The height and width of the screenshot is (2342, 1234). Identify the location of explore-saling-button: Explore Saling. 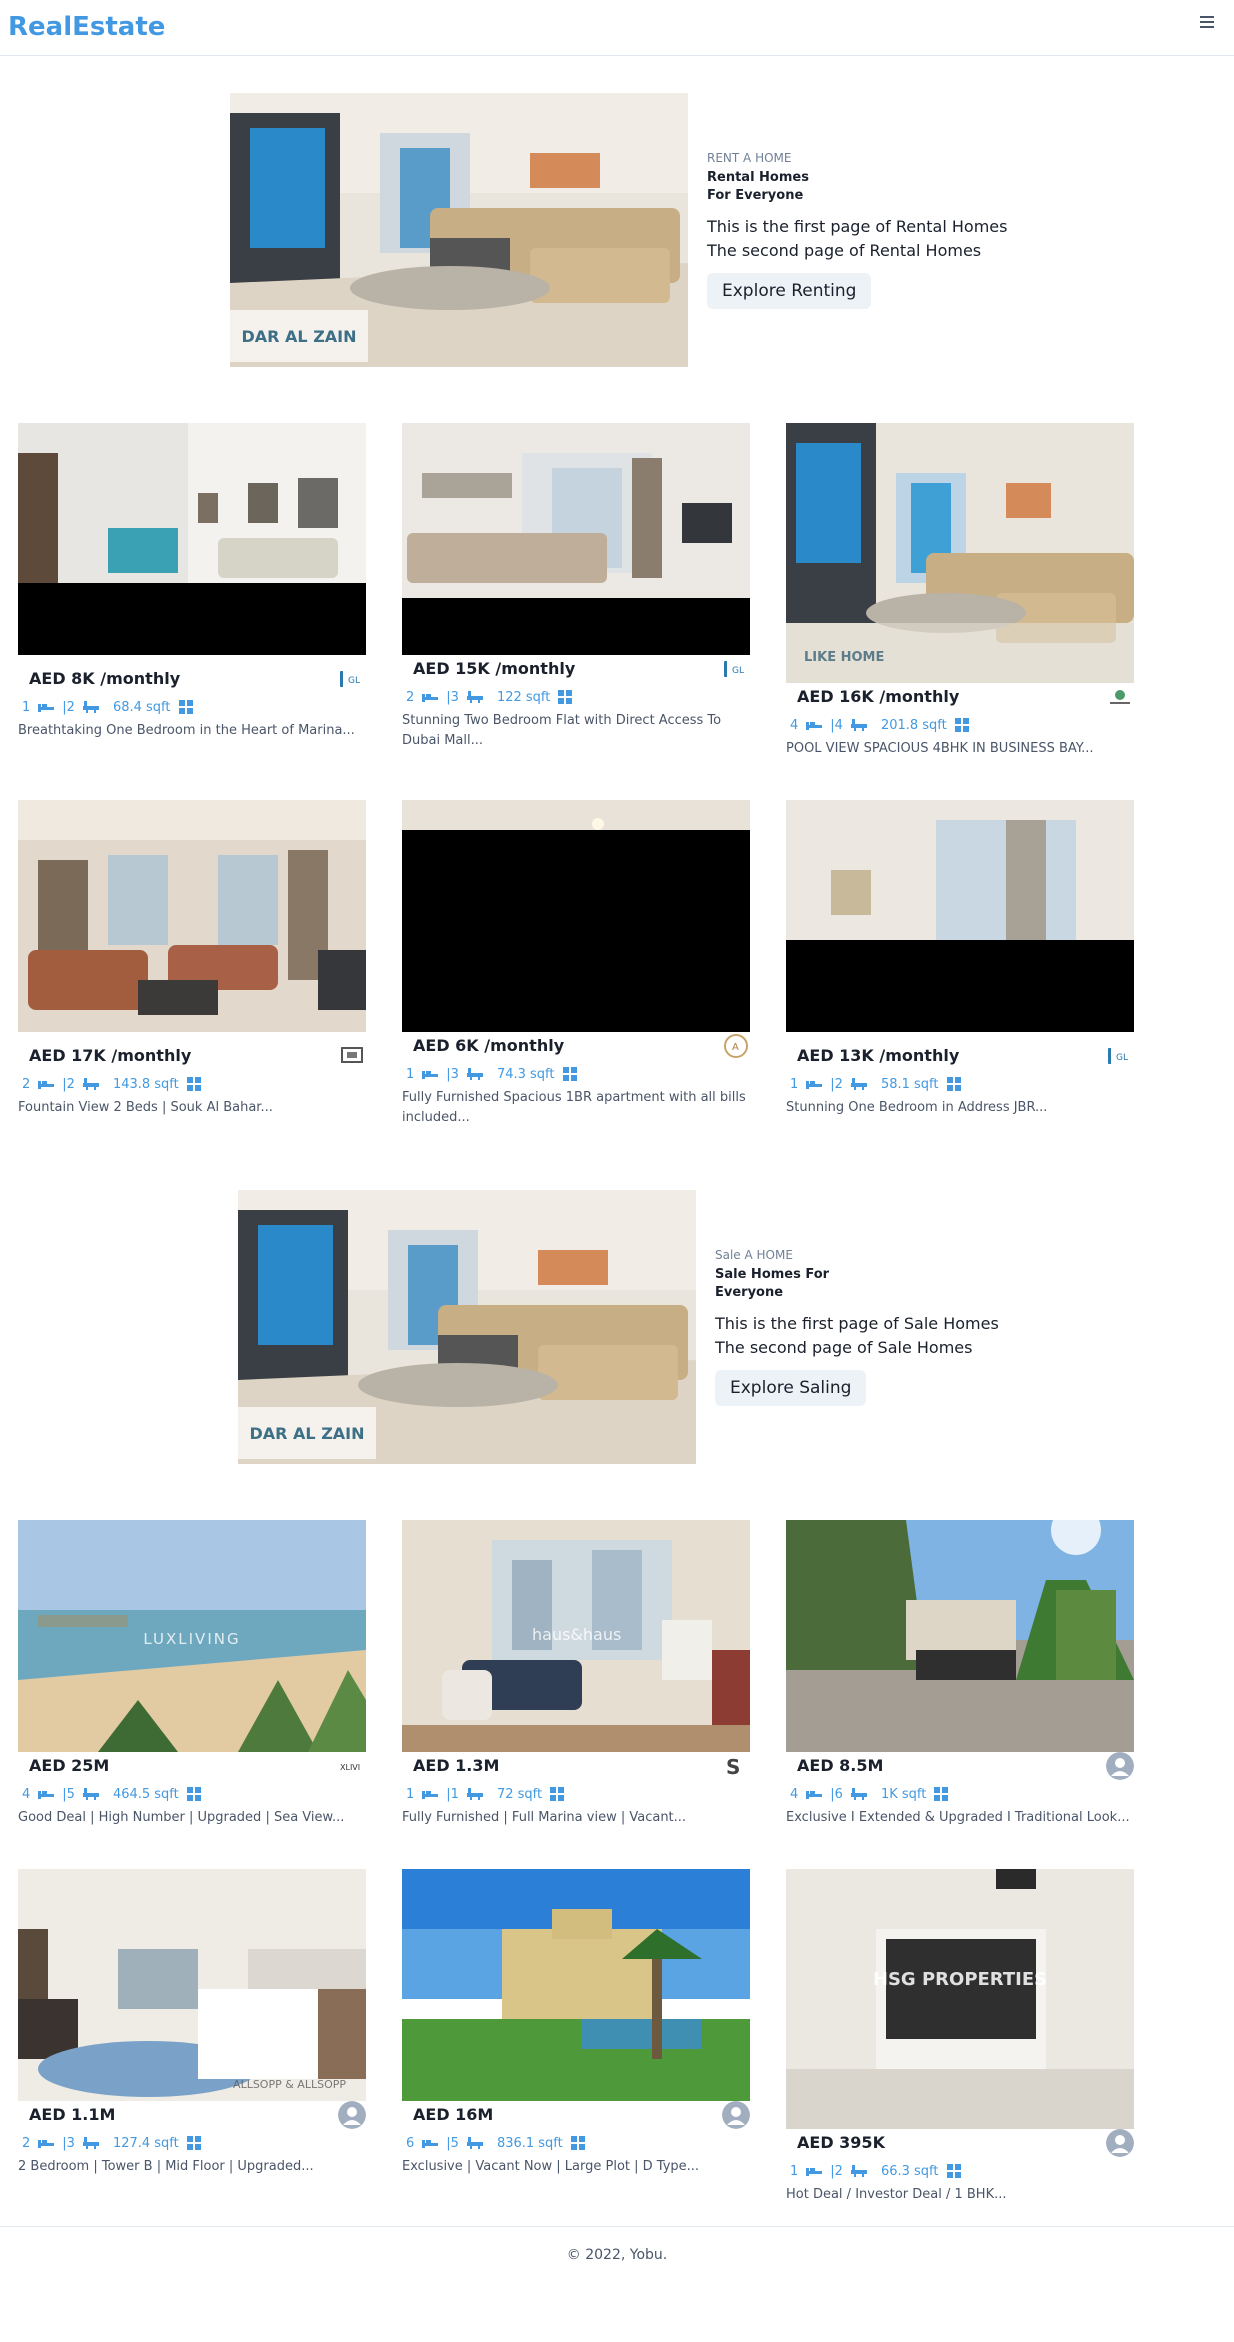
(791, 1388).